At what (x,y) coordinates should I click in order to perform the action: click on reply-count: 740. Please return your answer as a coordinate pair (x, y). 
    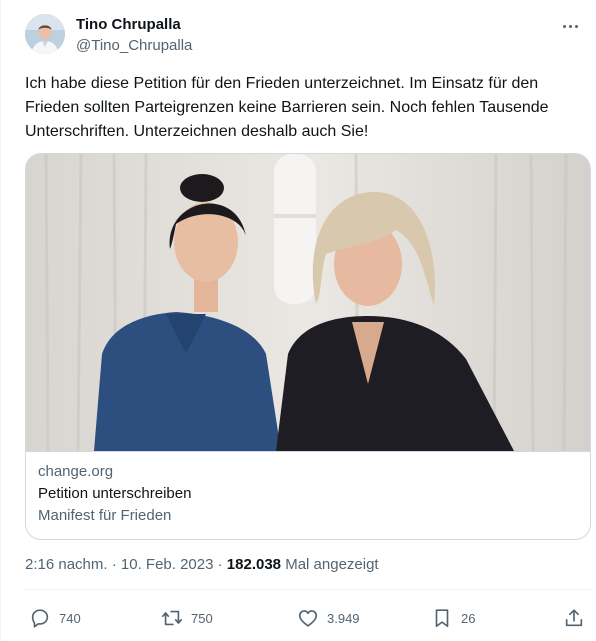
    Looking at the image, I should click on (70, 618).